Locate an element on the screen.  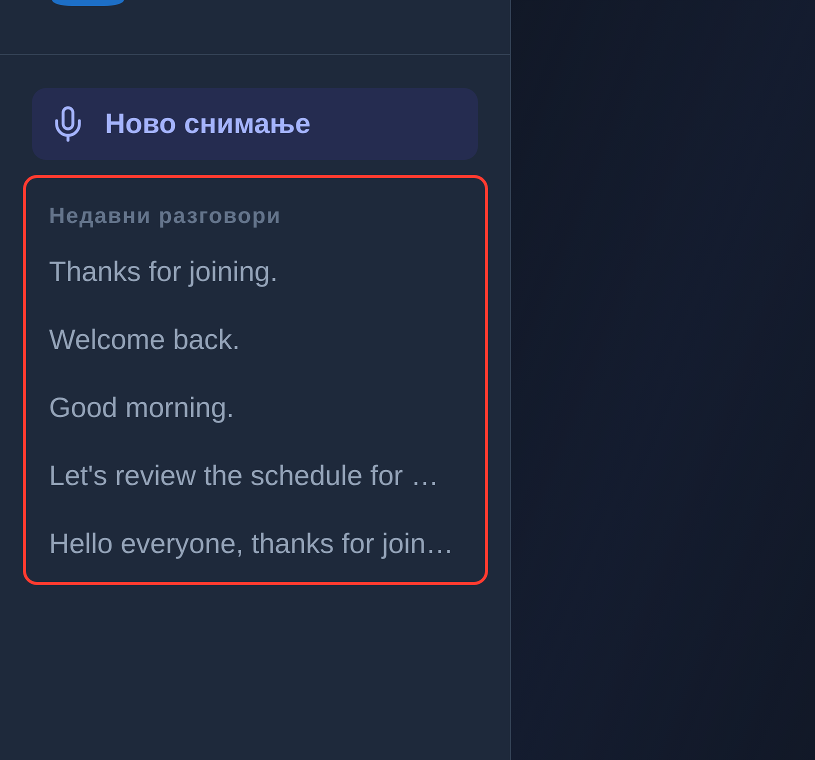
conversation-item: Thanks for joining. is located at coordinates (163, 272).